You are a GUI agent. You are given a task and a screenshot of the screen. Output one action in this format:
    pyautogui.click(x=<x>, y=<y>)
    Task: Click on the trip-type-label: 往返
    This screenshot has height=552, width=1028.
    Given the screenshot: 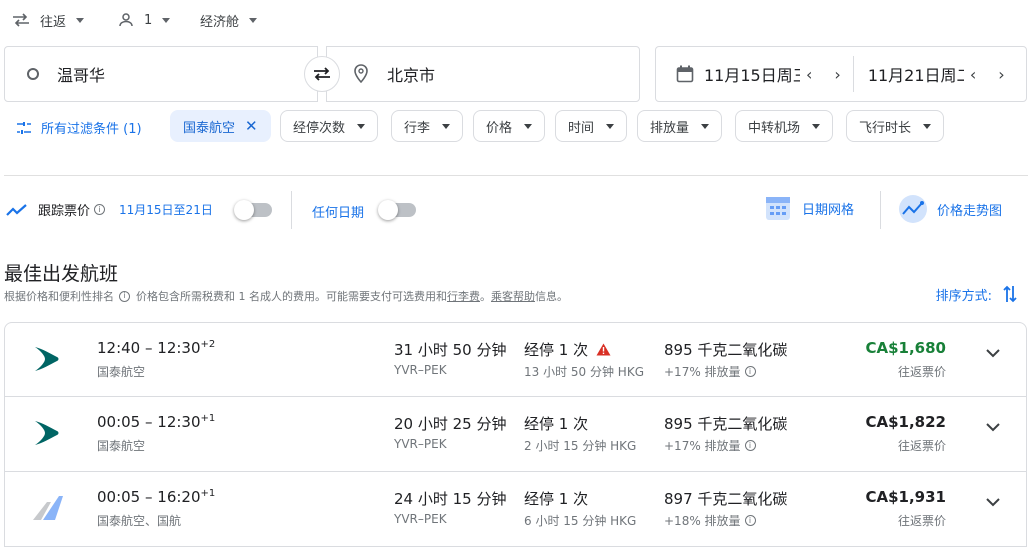 What is the action you would take?
    pyautogui.click(x=53, y=22)
    